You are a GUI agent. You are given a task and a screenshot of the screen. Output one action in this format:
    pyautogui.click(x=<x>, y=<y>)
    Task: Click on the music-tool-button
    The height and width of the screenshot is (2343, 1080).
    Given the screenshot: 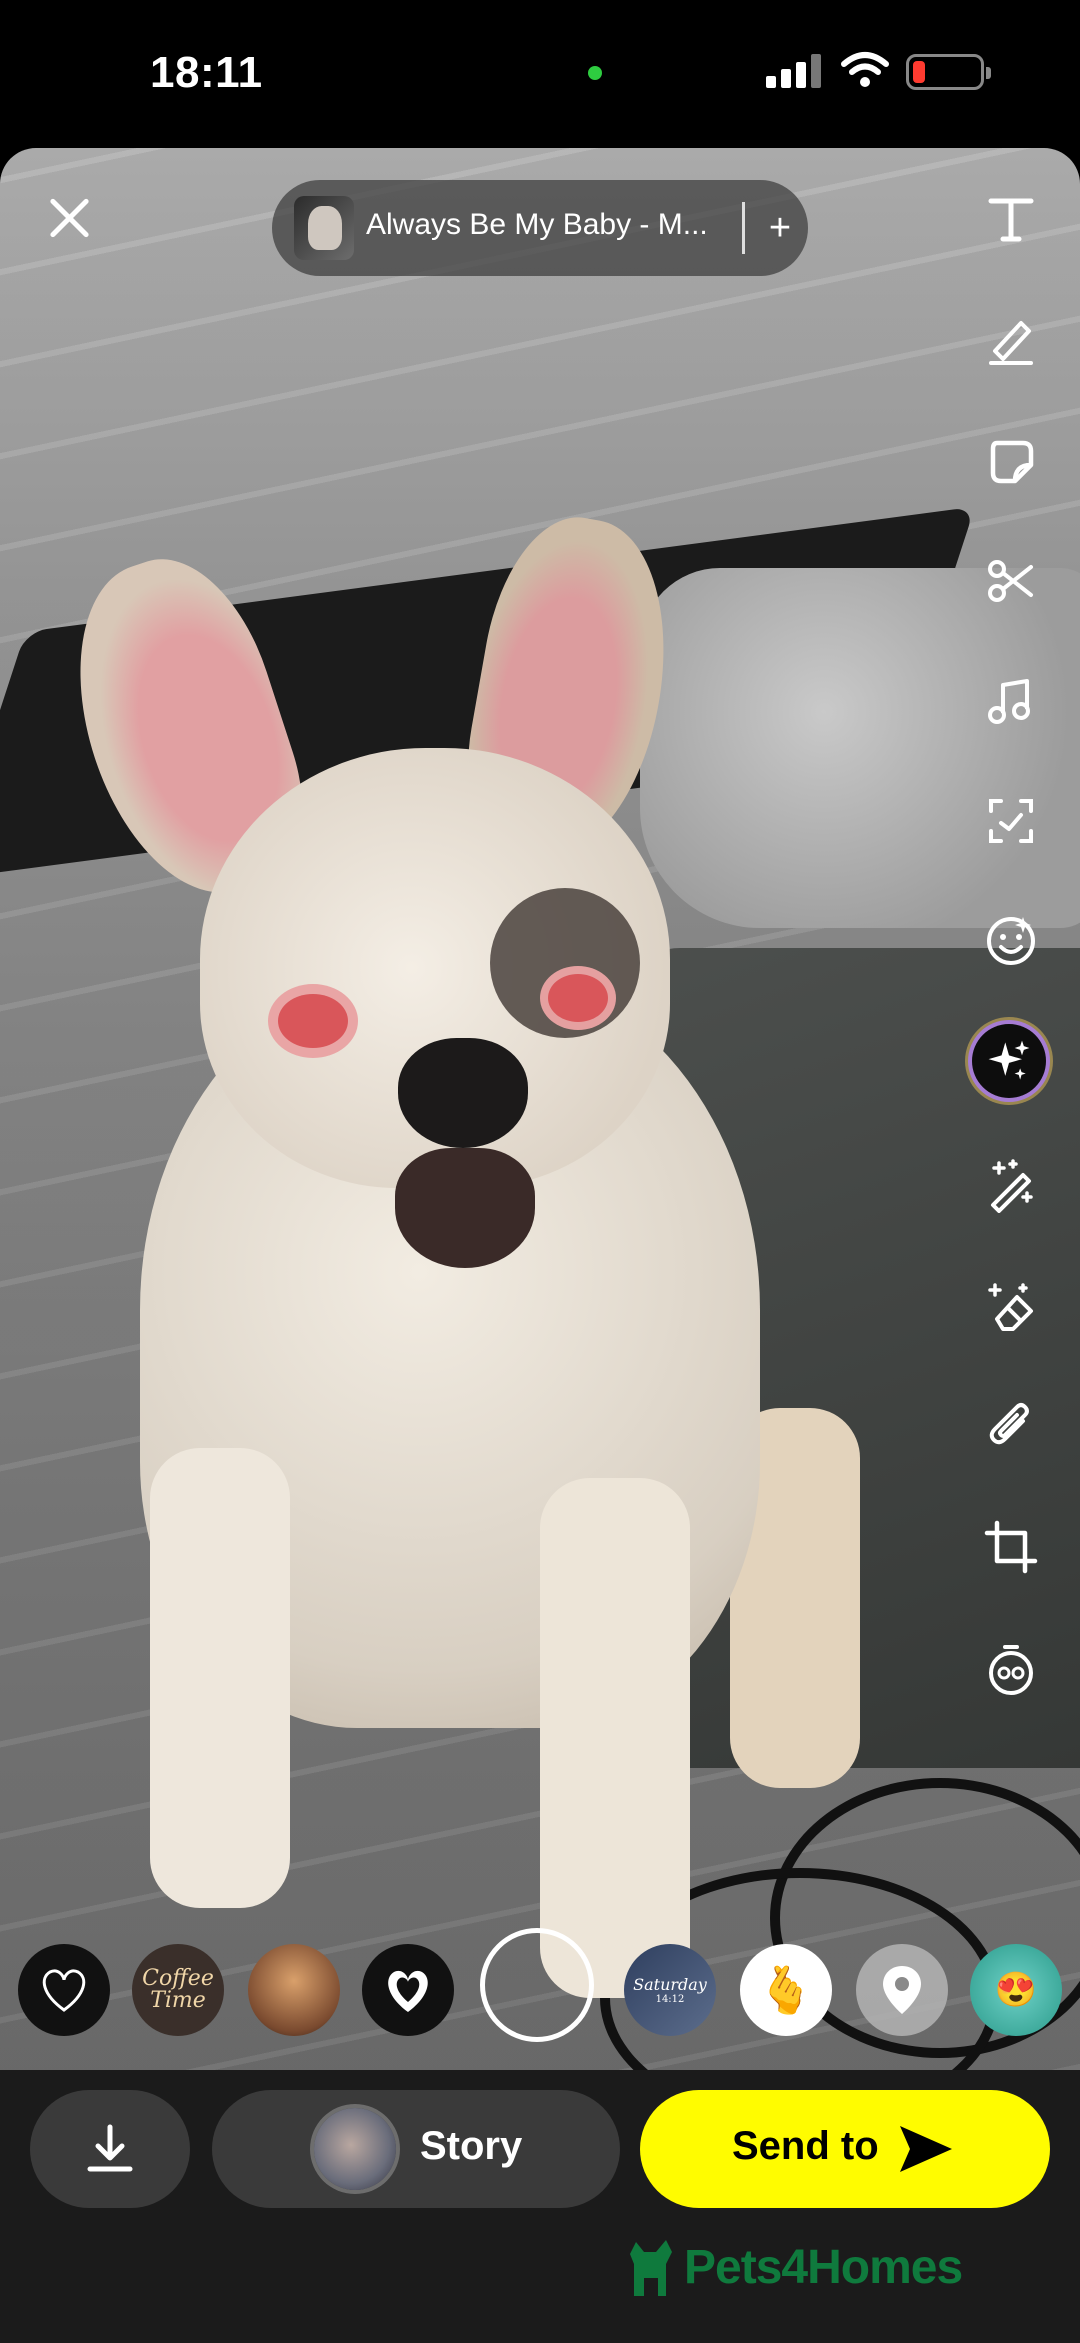 What is the action you would take?
    pyautogui.click(x=1011, y=701)
    